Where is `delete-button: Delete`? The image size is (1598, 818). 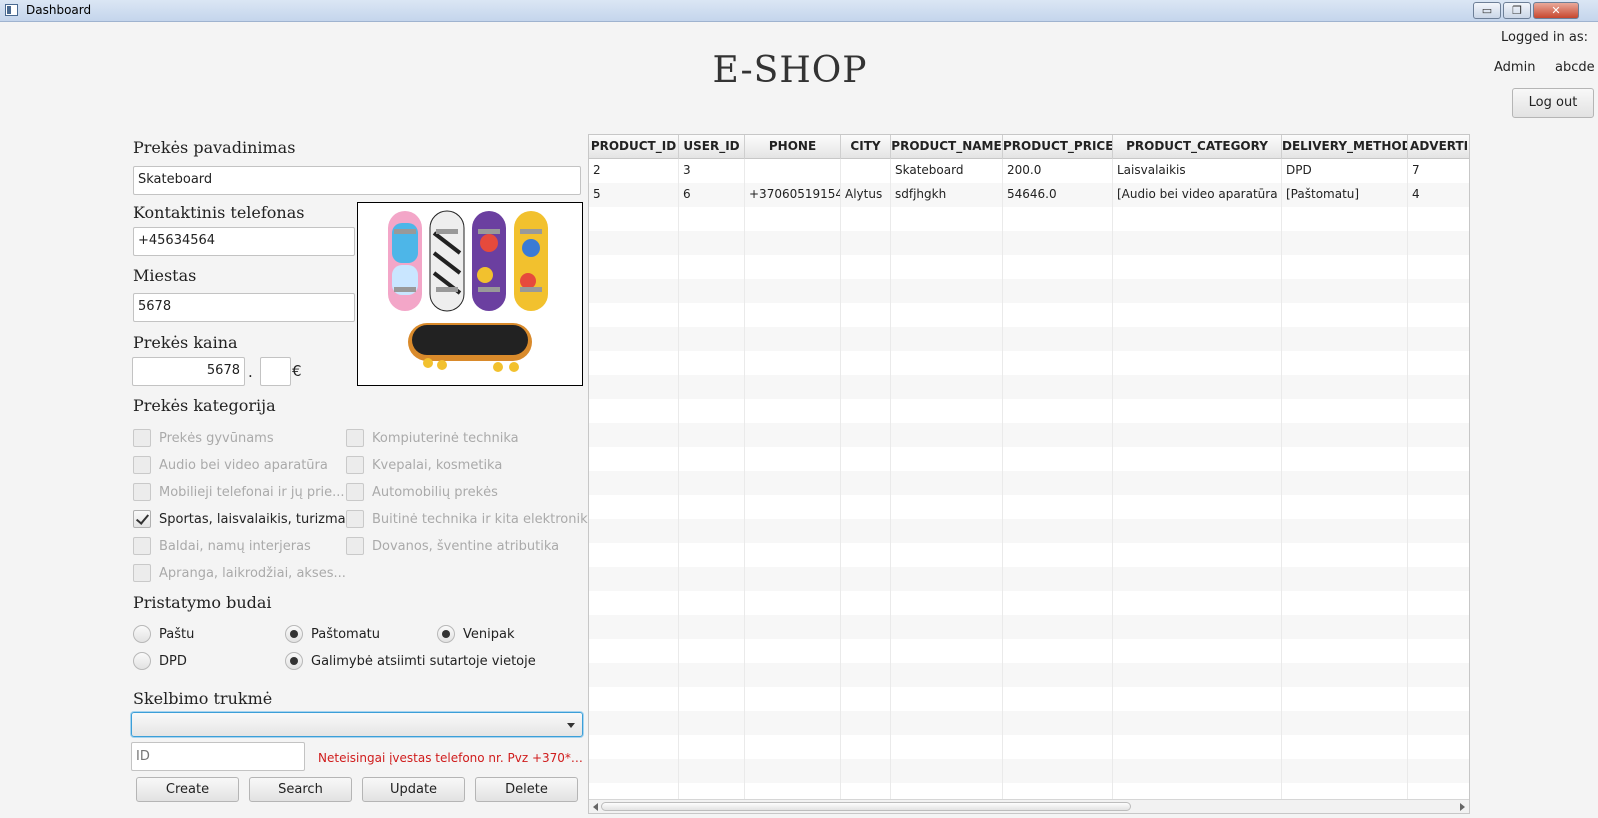 delete-button: Delete is located at coordinates (526, 789).